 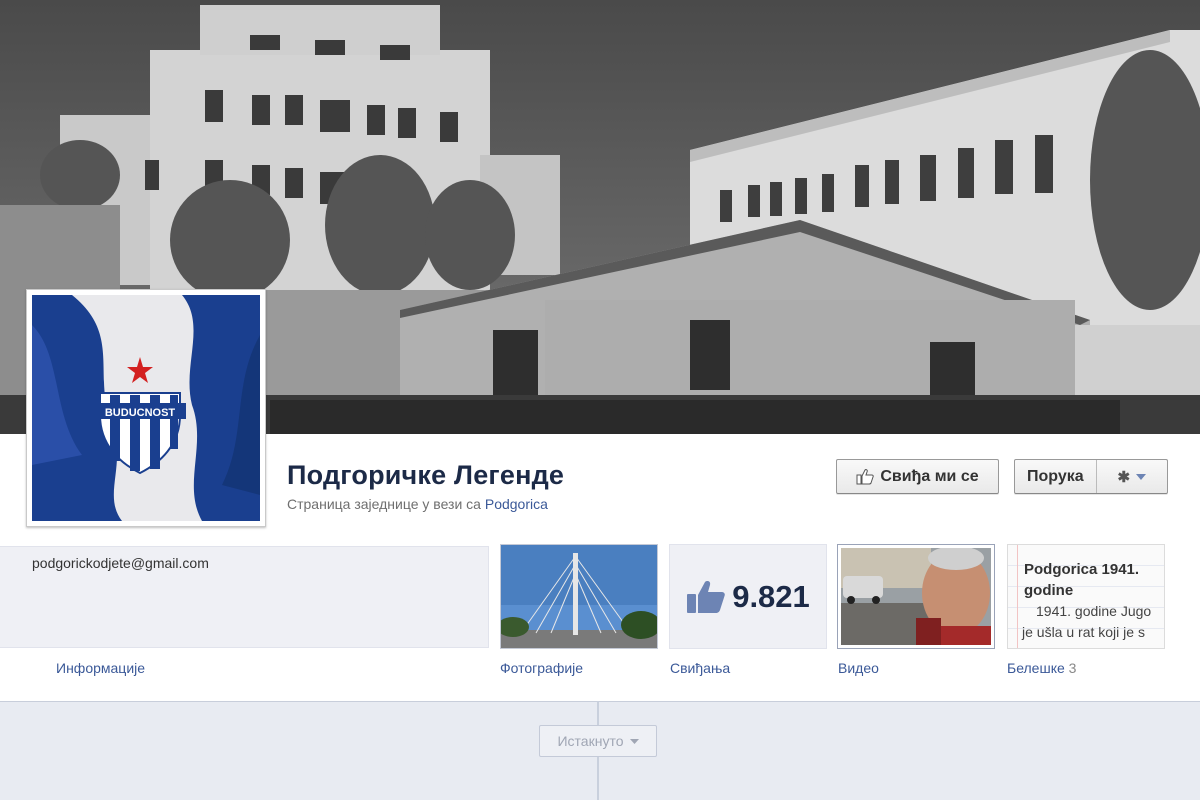 What do you see at coordinates (1049, 590) in the screenshot?
I see `note-title-line: godine` at bounding box center [1049, 590].